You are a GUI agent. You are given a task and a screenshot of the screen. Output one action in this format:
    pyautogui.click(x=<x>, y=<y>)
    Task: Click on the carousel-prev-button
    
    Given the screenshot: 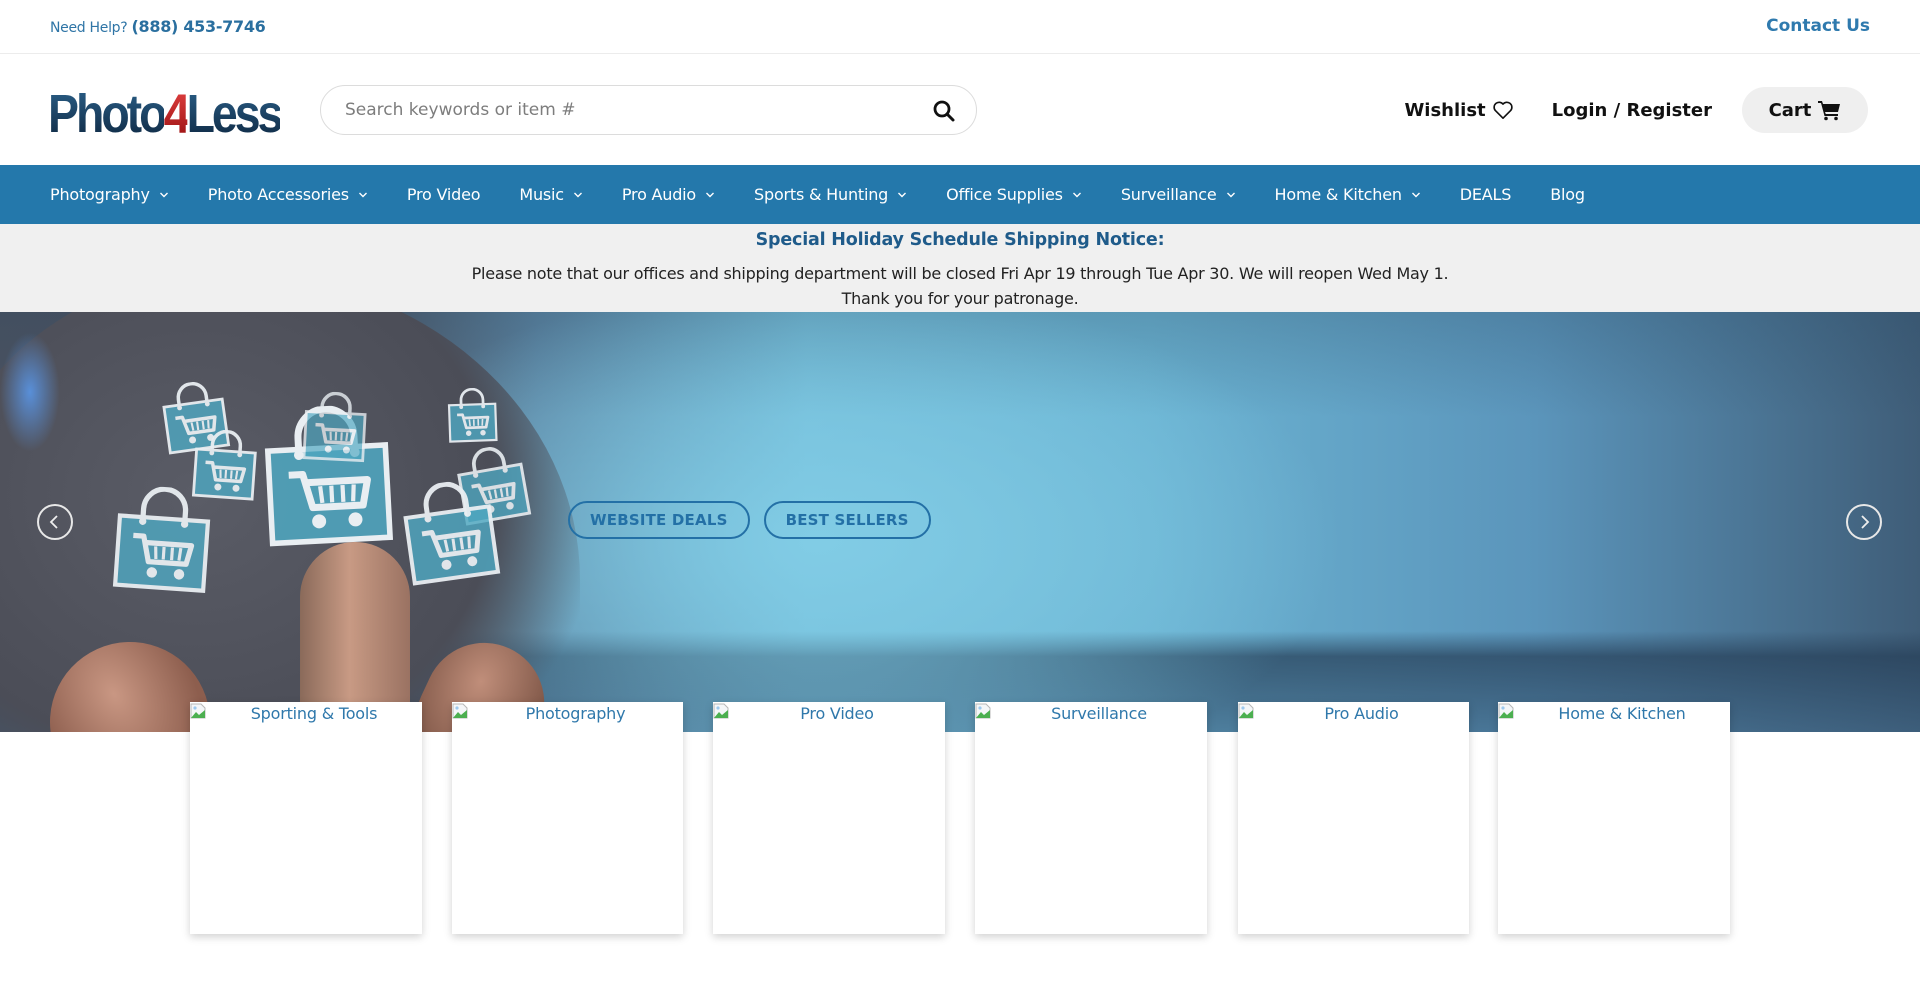 What is the action you would take?
    pyautogui.click(x=55, y=522)
    